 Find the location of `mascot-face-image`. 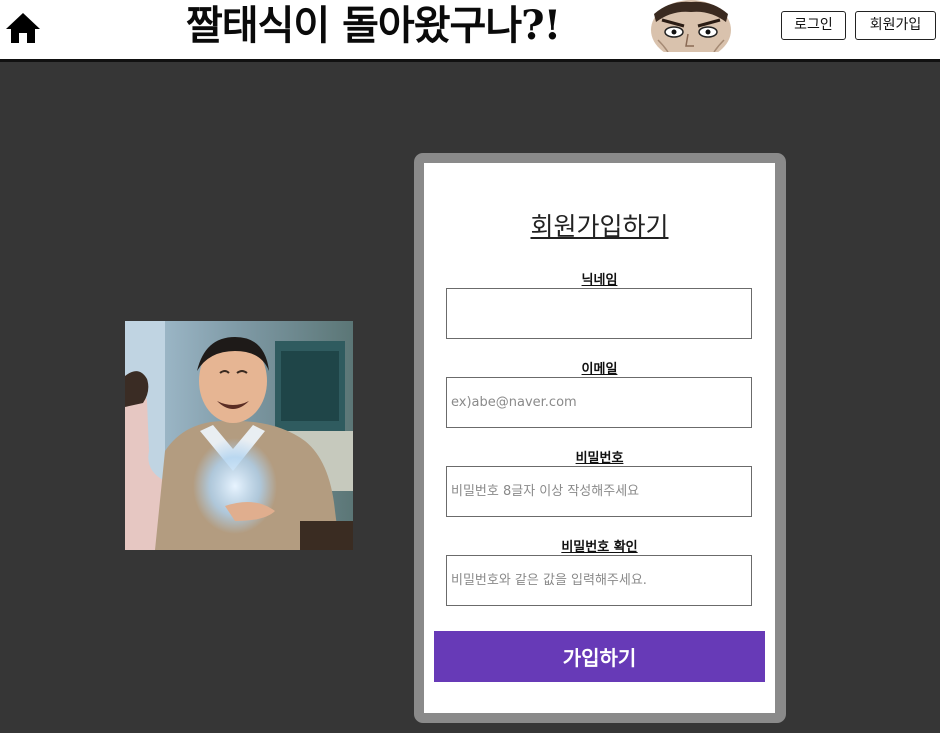

mascot-face-image is located at coordinates (691, 26).